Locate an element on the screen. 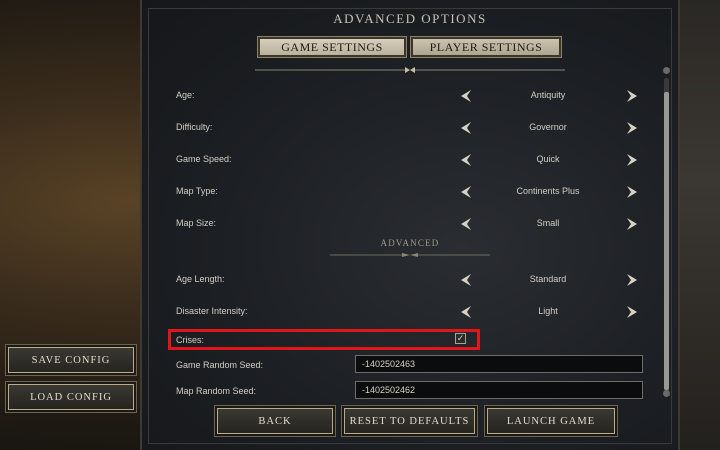 The image size is (720, 450). setting-value: Antiquity is located at coordinates (548, 95).